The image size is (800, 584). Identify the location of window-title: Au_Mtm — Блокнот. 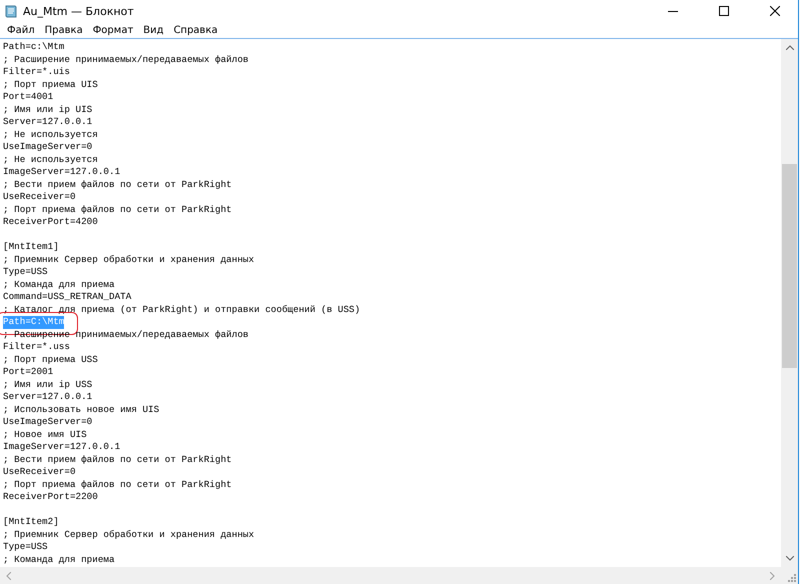
(79, 11).